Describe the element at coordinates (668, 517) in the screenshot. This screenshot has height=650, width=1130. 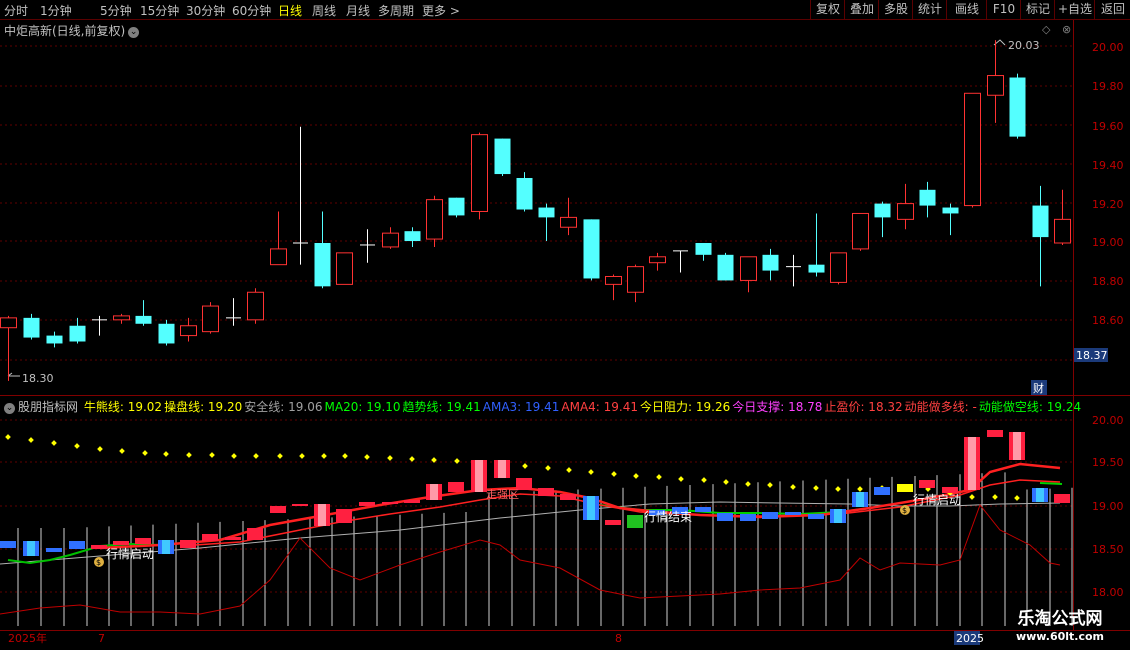
I see `signal-label: 行情结束` at that location.